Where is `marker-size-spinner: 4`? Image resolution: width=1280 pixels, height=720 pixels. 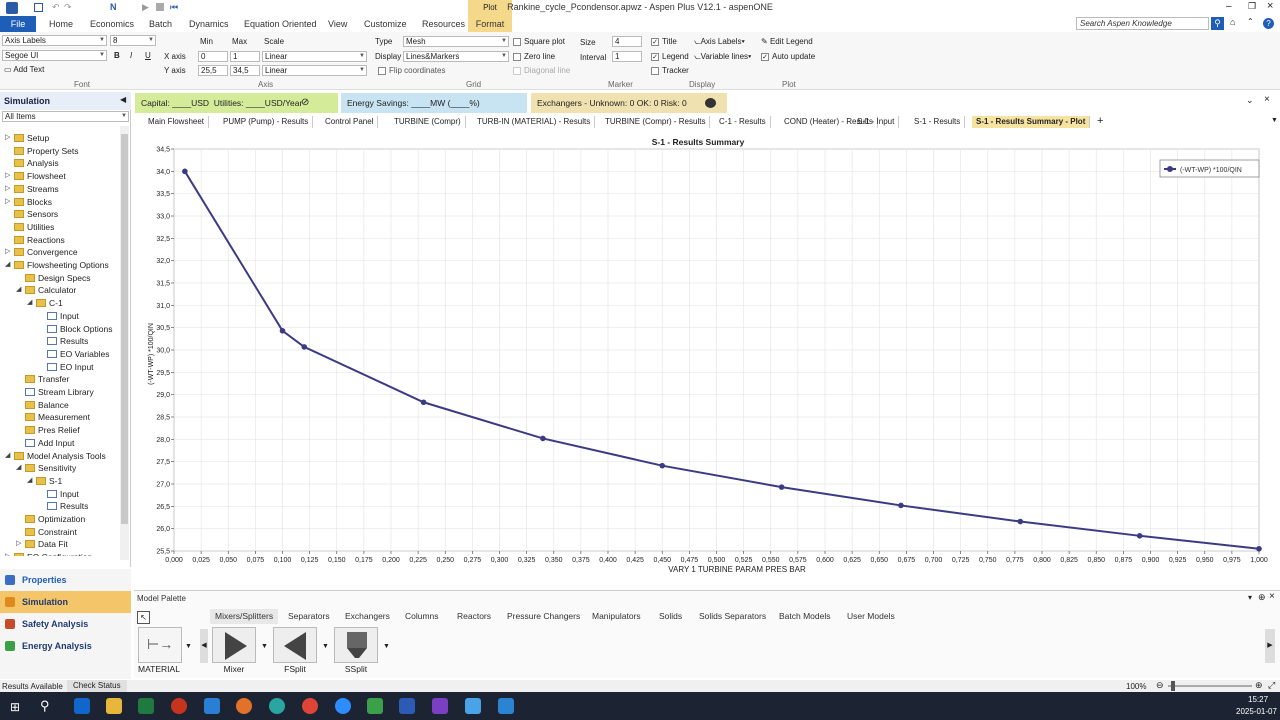
marker-size-spinner: 4 is located at coordinates (627, 41).